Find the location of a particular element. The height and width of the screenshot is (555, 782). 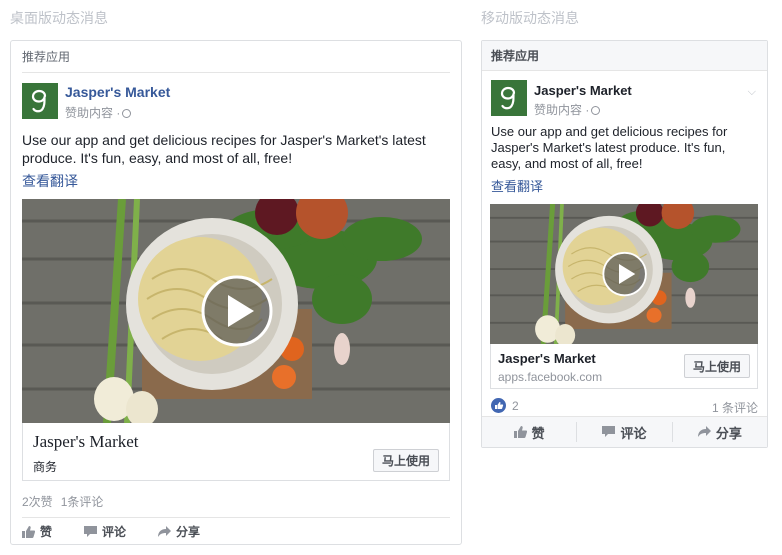

page-row: Jasper's Market 赞助内容 · ⌵ is located at coordinates (624, 102).